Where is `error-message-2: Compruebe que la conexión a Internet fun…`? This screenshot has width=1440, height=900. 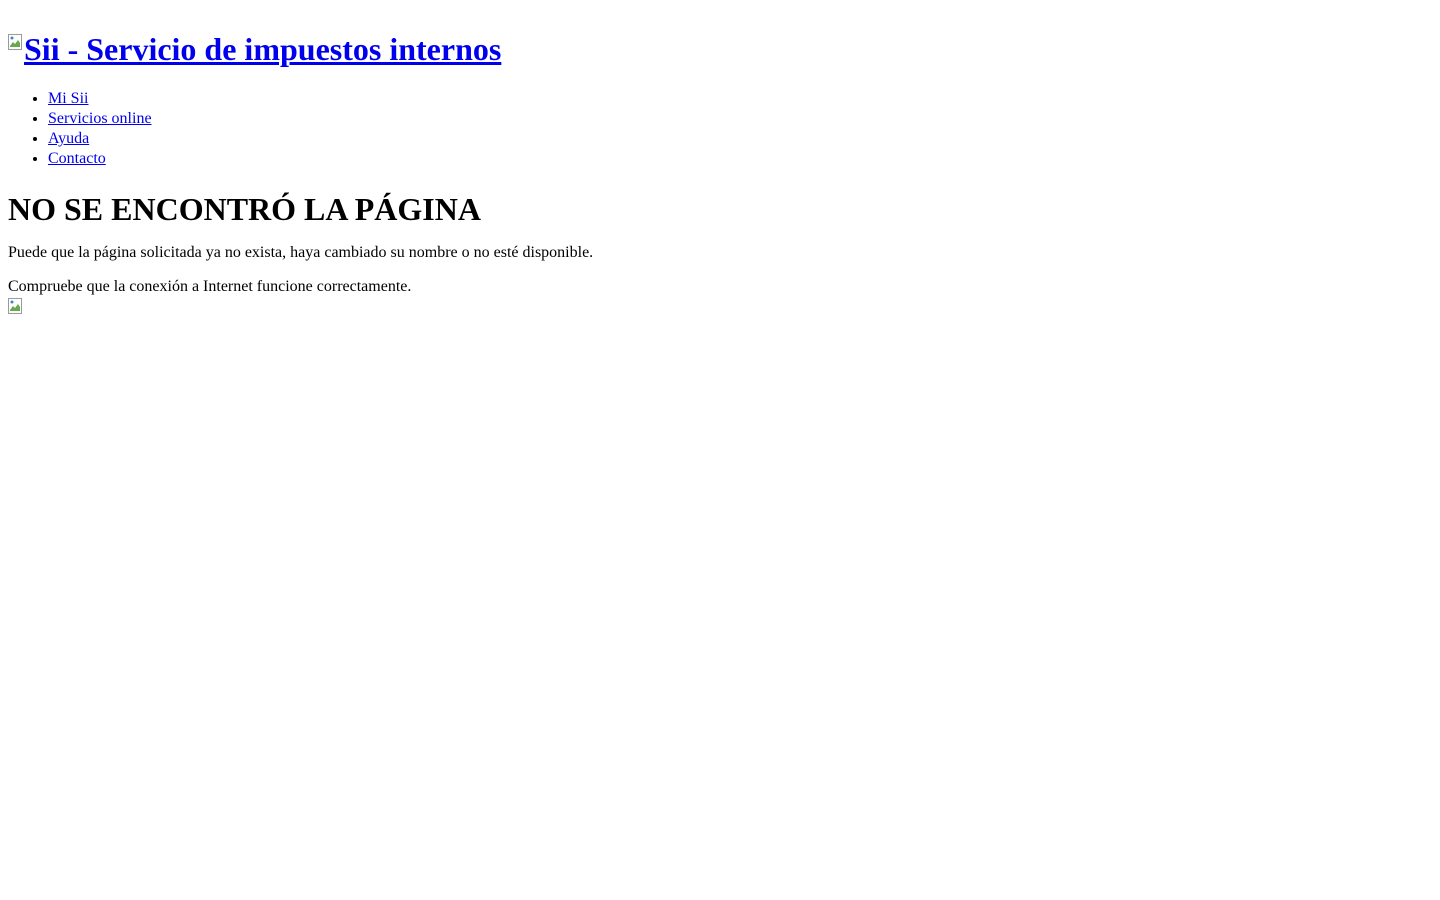 error-message-2: Compruebe que la conexión a Internet fun… is located at coordinates (210, 286).